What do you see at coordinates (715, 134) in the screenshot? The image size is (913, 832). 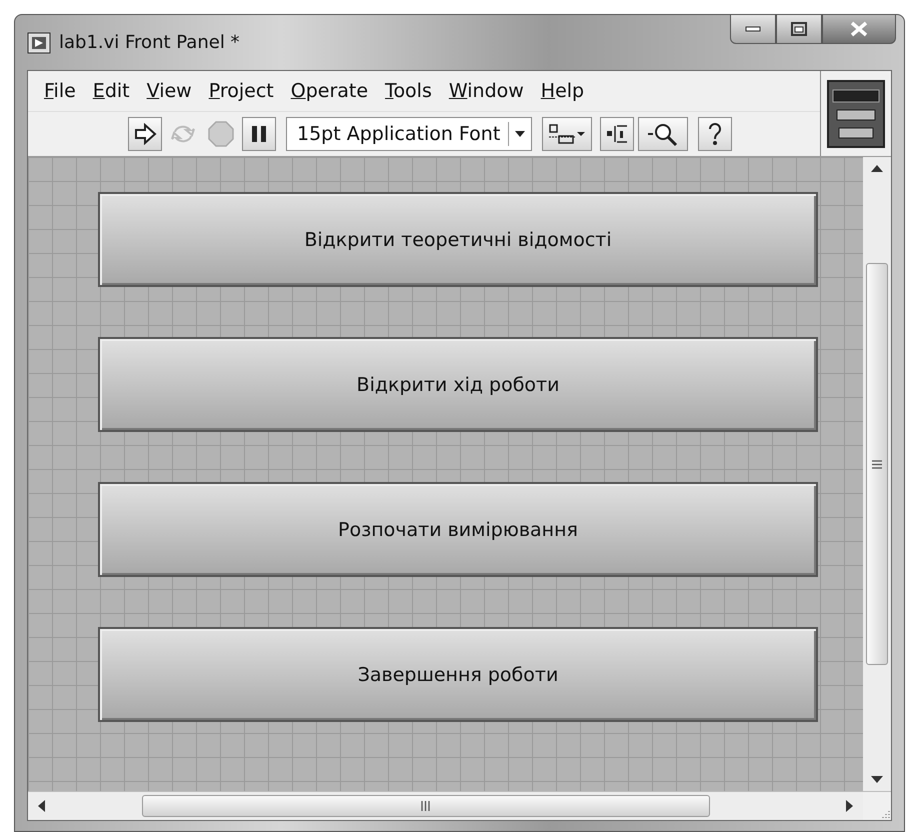 I see `help-button` at bounding box center [715, 134].